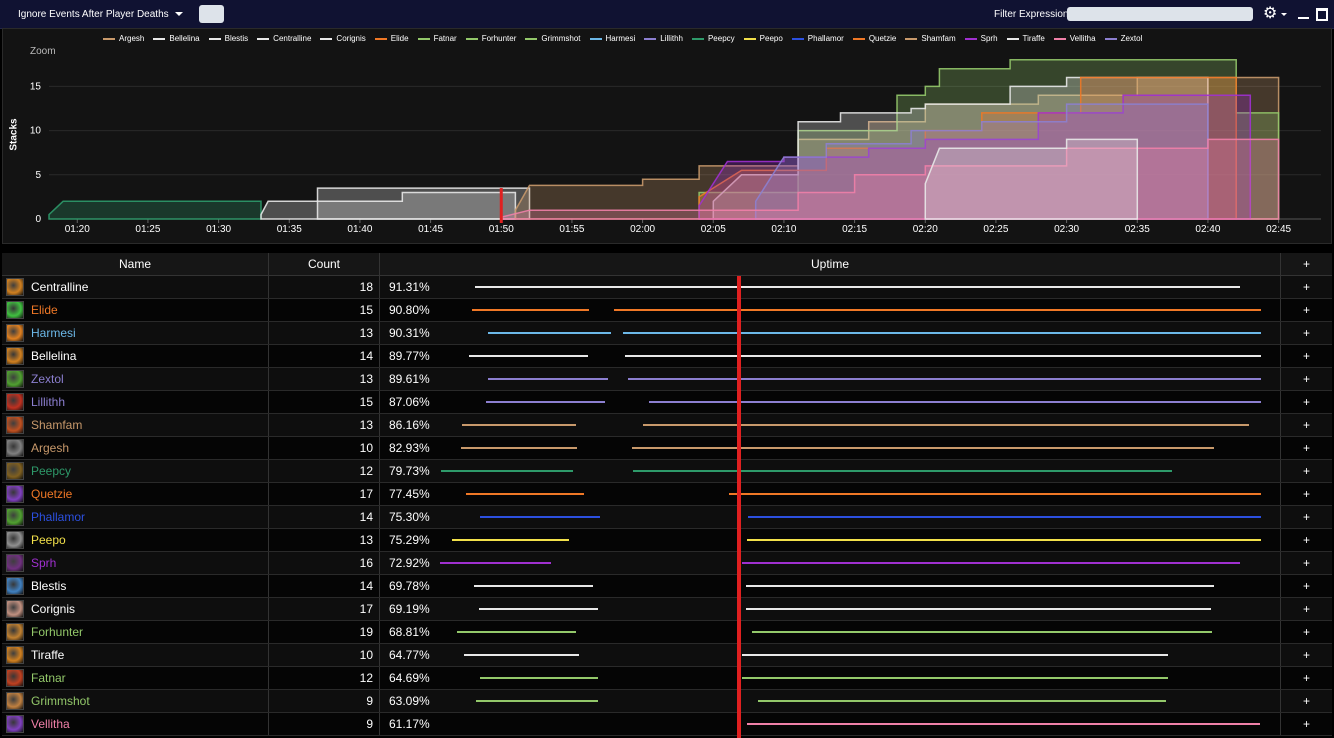 The height and width of the screenshot is (738, 1334). What do you see at coordinates (667, 448) in the screenshot?
I see `table-row: Argesh 10 82.93% +` at bounding box center [667, 448].